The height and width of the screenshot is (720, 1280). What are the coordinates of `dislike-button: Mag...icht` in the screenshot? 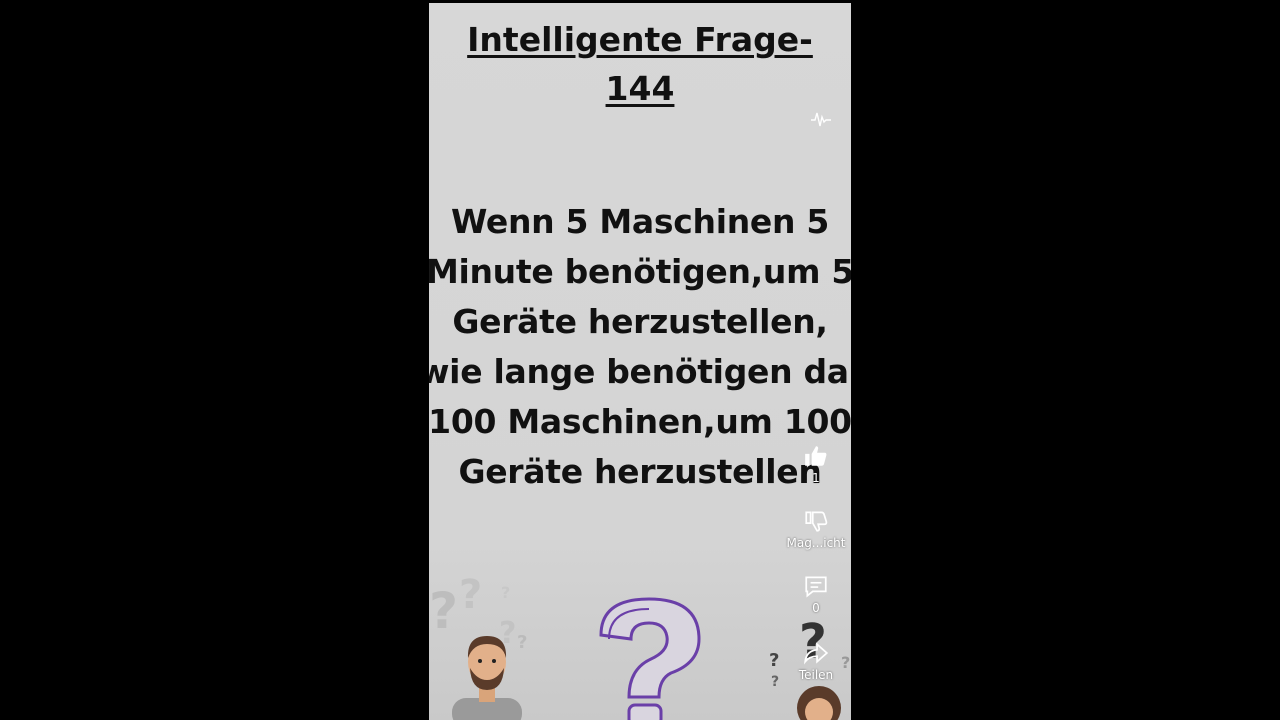 It's located at (813, 529).